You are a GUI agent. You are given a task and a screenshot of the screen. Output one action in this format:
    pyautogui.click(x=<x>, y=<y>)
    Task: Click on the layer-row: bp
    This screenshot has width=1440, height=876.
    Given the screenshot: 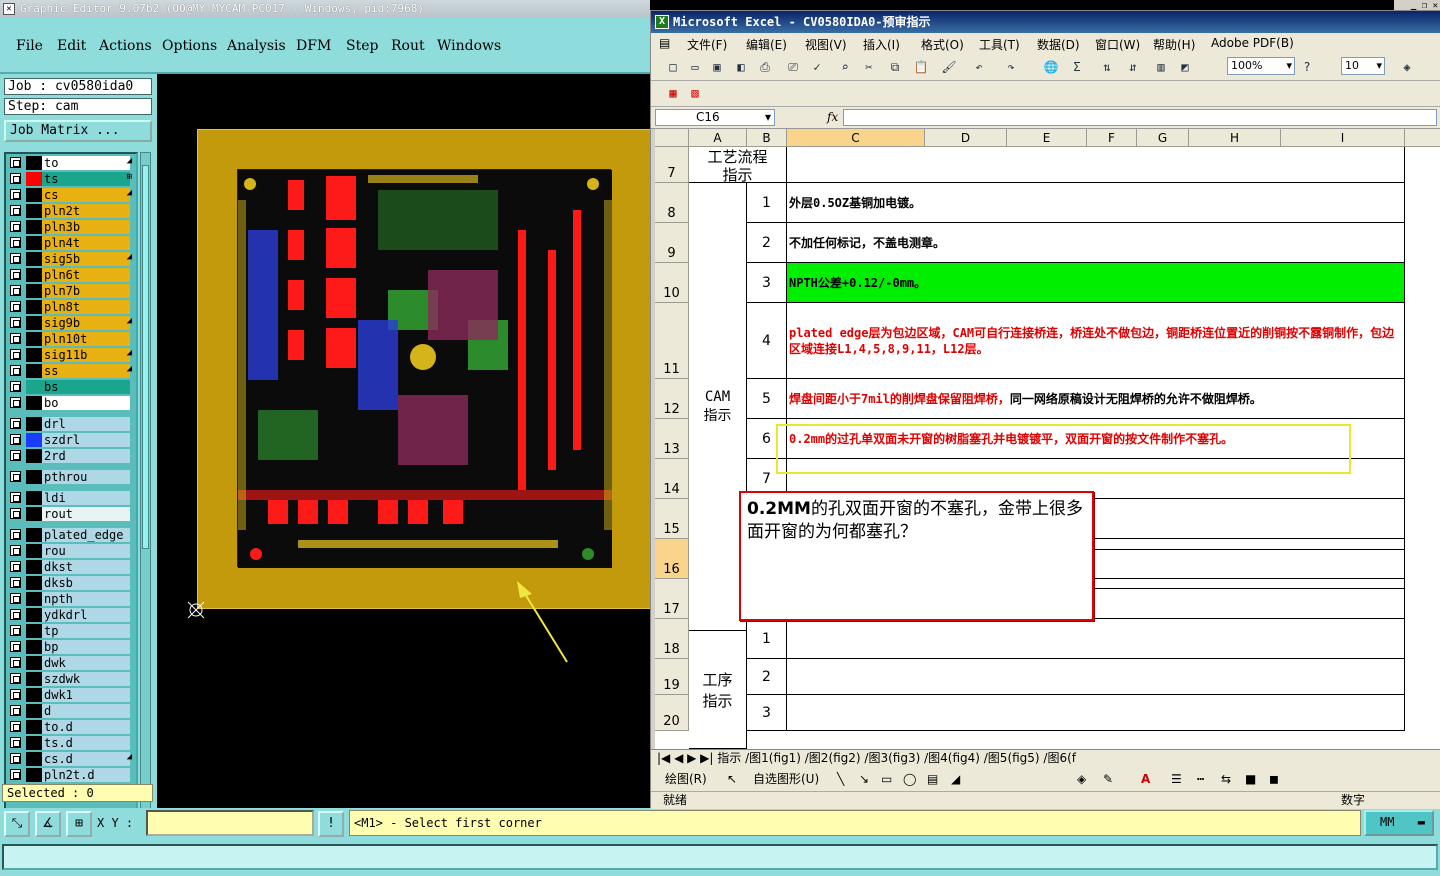 What is the action you would take?
    pyautogui.click(x=71, y=647)
    